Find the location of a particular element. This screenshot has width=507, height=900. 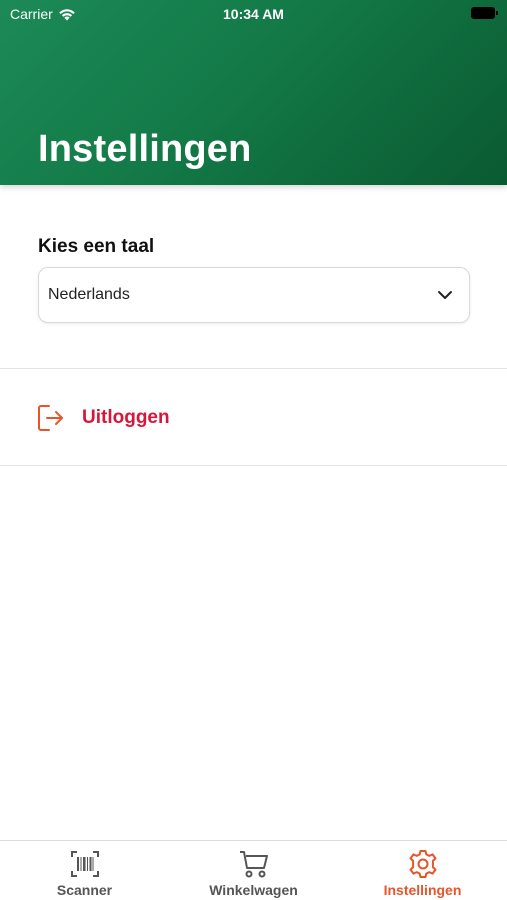

tab-scanner: Scanner is located at coordinates (84, 870).